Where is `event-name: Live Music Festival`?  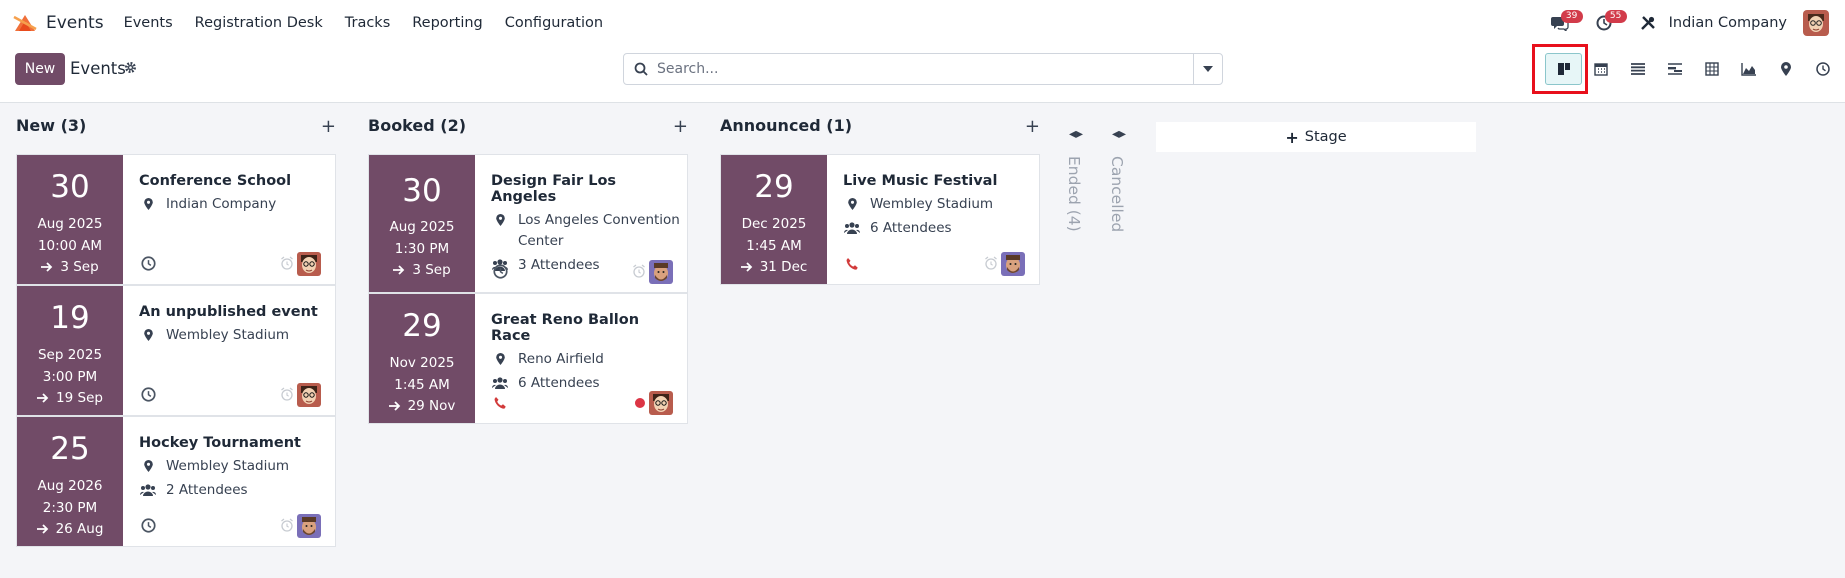 event-name: Live Music Festival is located at coordinates (920, 181).